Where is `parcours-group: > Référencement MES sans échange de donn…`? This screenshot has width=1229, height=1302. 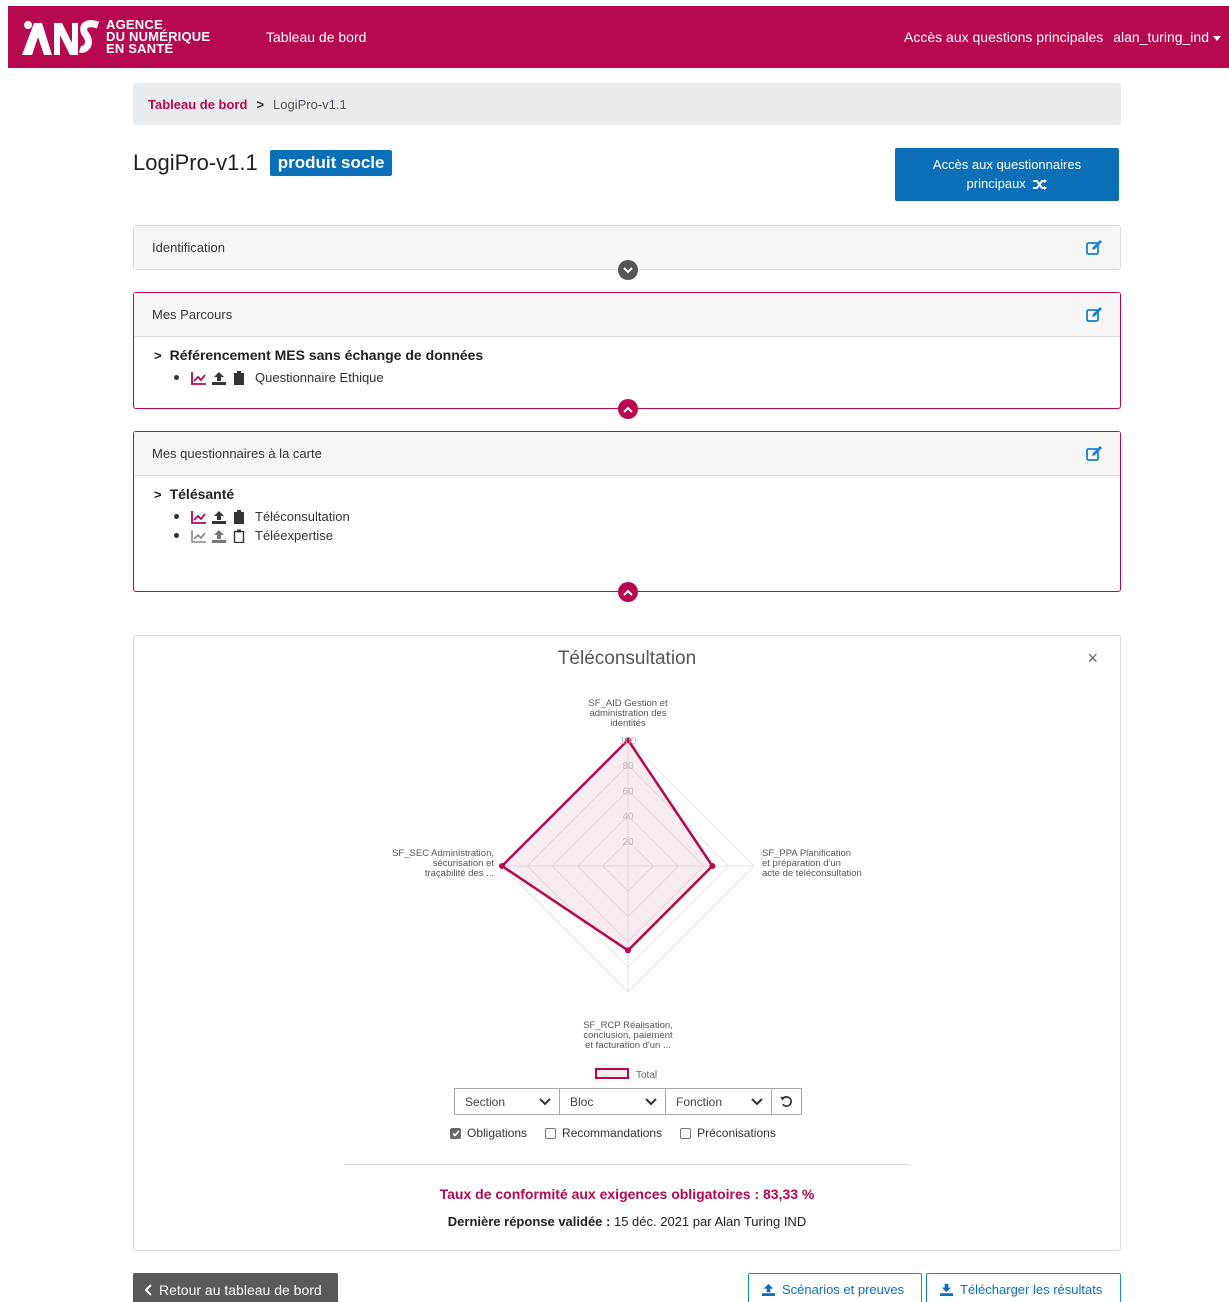 parcours-group: > Référencement MES sans échange de donn… is located at coordinates (637, 355).